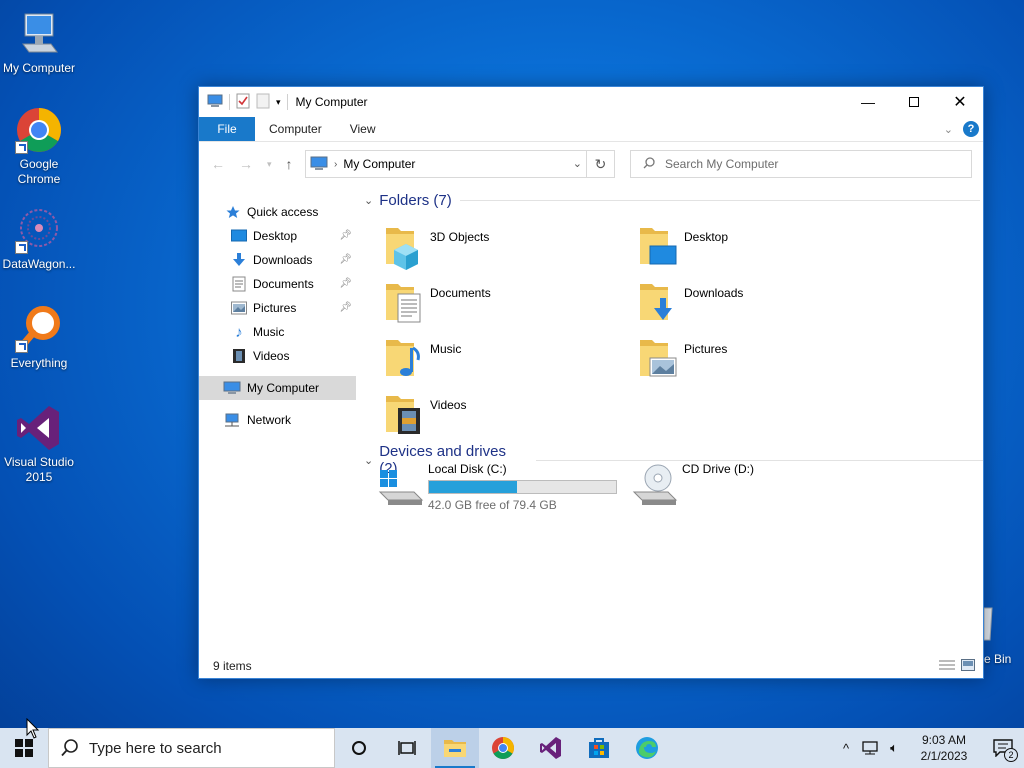 This screenshot has height=768, width=1024. I want to click on status-bar: 9 items, so click(591, 666).